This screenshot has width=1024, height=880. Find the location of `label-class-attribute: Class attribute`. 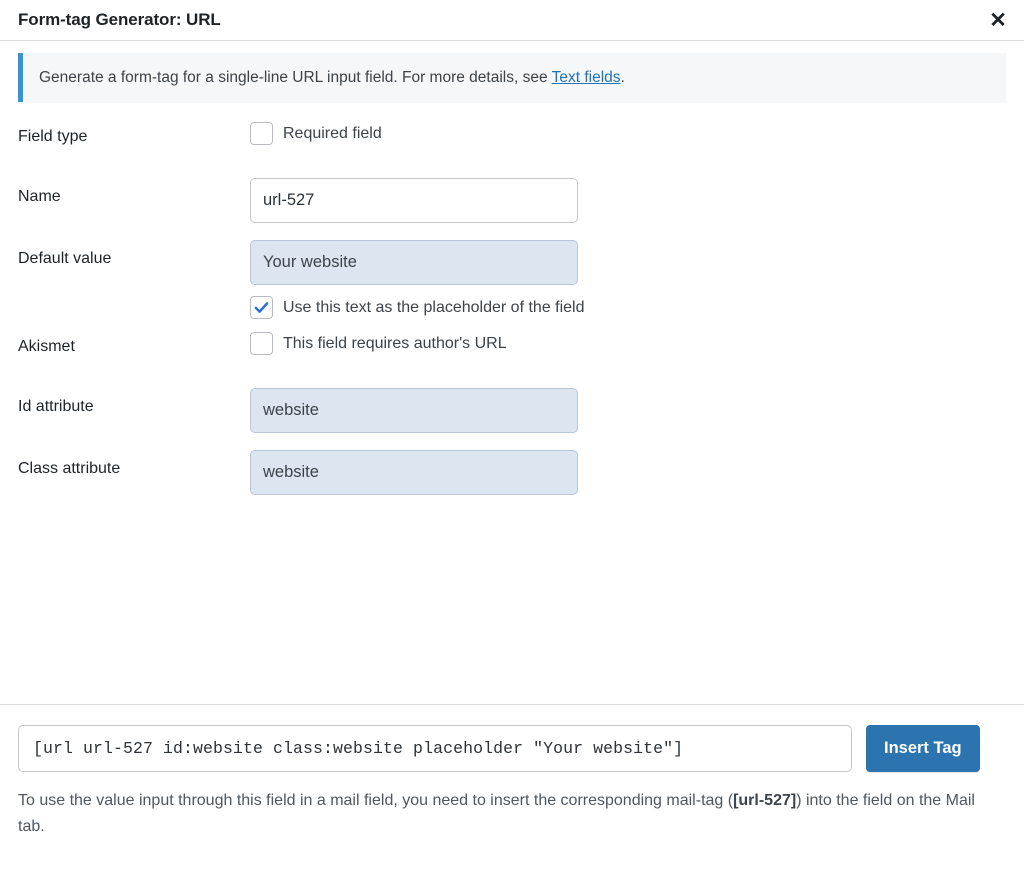

label-class-attribute: Class attribute is located at coordinates (69, 469).